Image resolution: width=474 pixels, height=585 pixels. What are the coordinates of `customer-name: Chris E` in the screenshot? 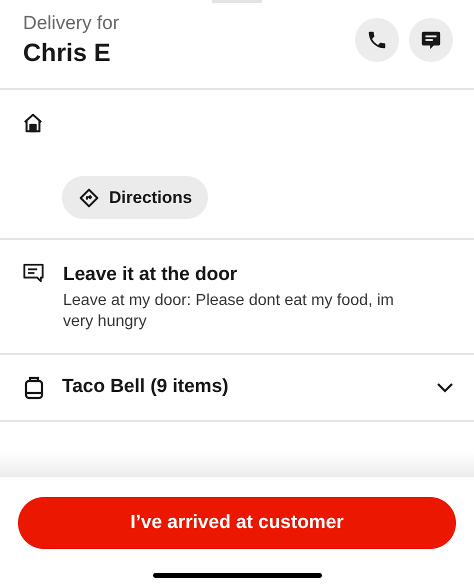 It's located at (67, 53).